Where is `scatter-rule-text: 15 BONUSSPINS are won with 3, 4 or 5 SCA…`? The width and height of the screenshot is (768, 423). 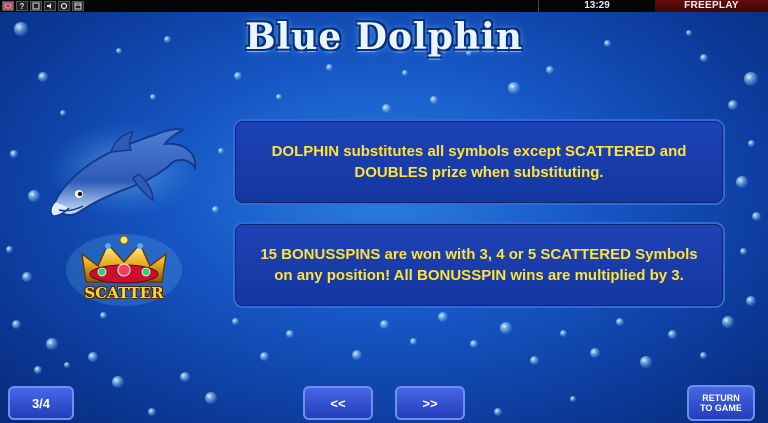 scatter-rule-text: 15 BONUSSPINS are won with 3, 4 or 5 SCA… is located at coordinates (479, 265).